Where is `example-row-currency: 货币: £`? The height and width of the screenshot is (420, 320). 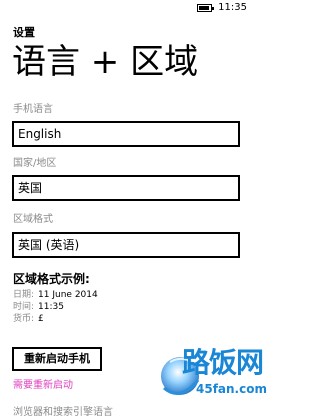 example-row-currency: 货币: £ is located at coordinates (28, 319).